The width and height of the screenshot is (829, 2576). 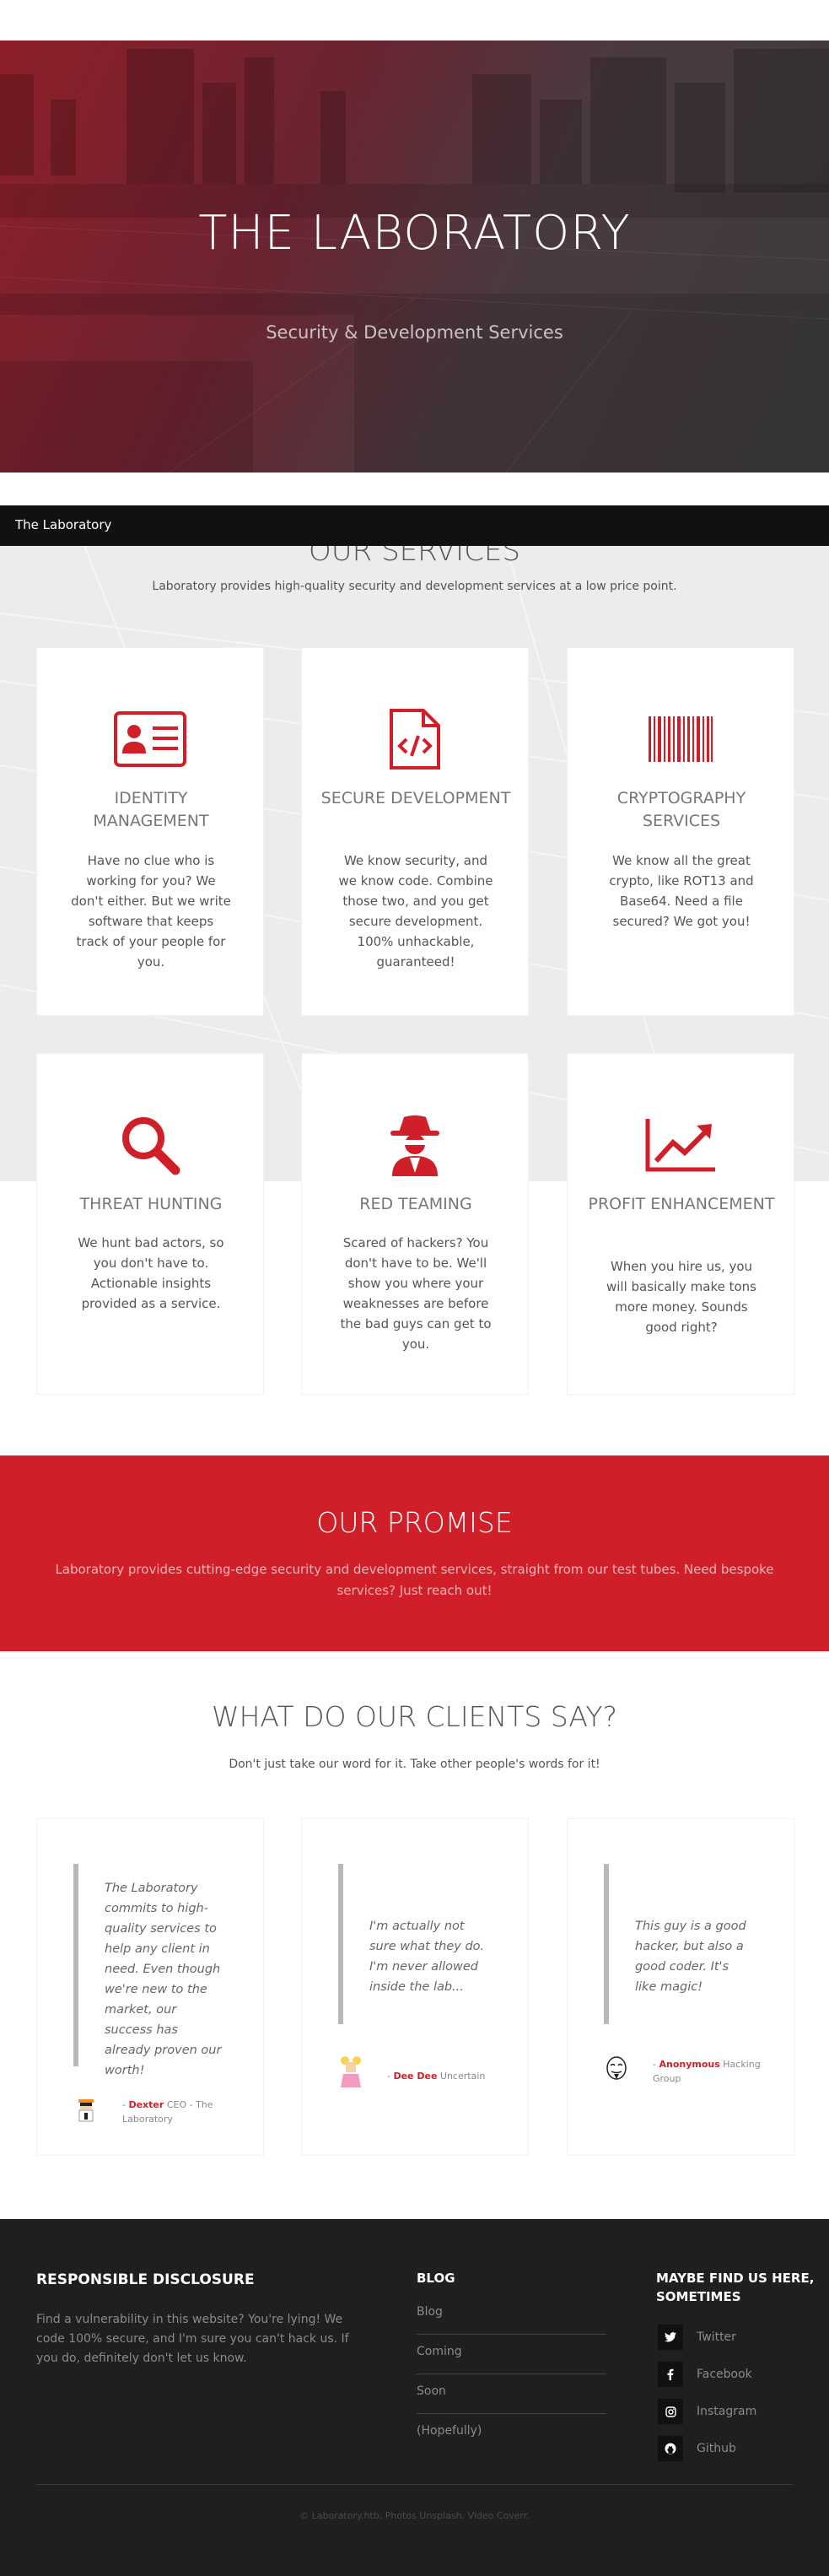 What do you see at coordinates (415, 1145) in the screenshot?
I see `spy-icon` at bounding box center [415, 1145].